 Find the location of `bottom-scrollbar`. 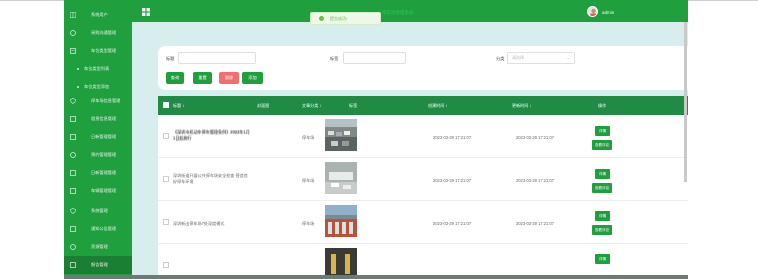

bottom-scrollbar is located at coordinates (376, 277).